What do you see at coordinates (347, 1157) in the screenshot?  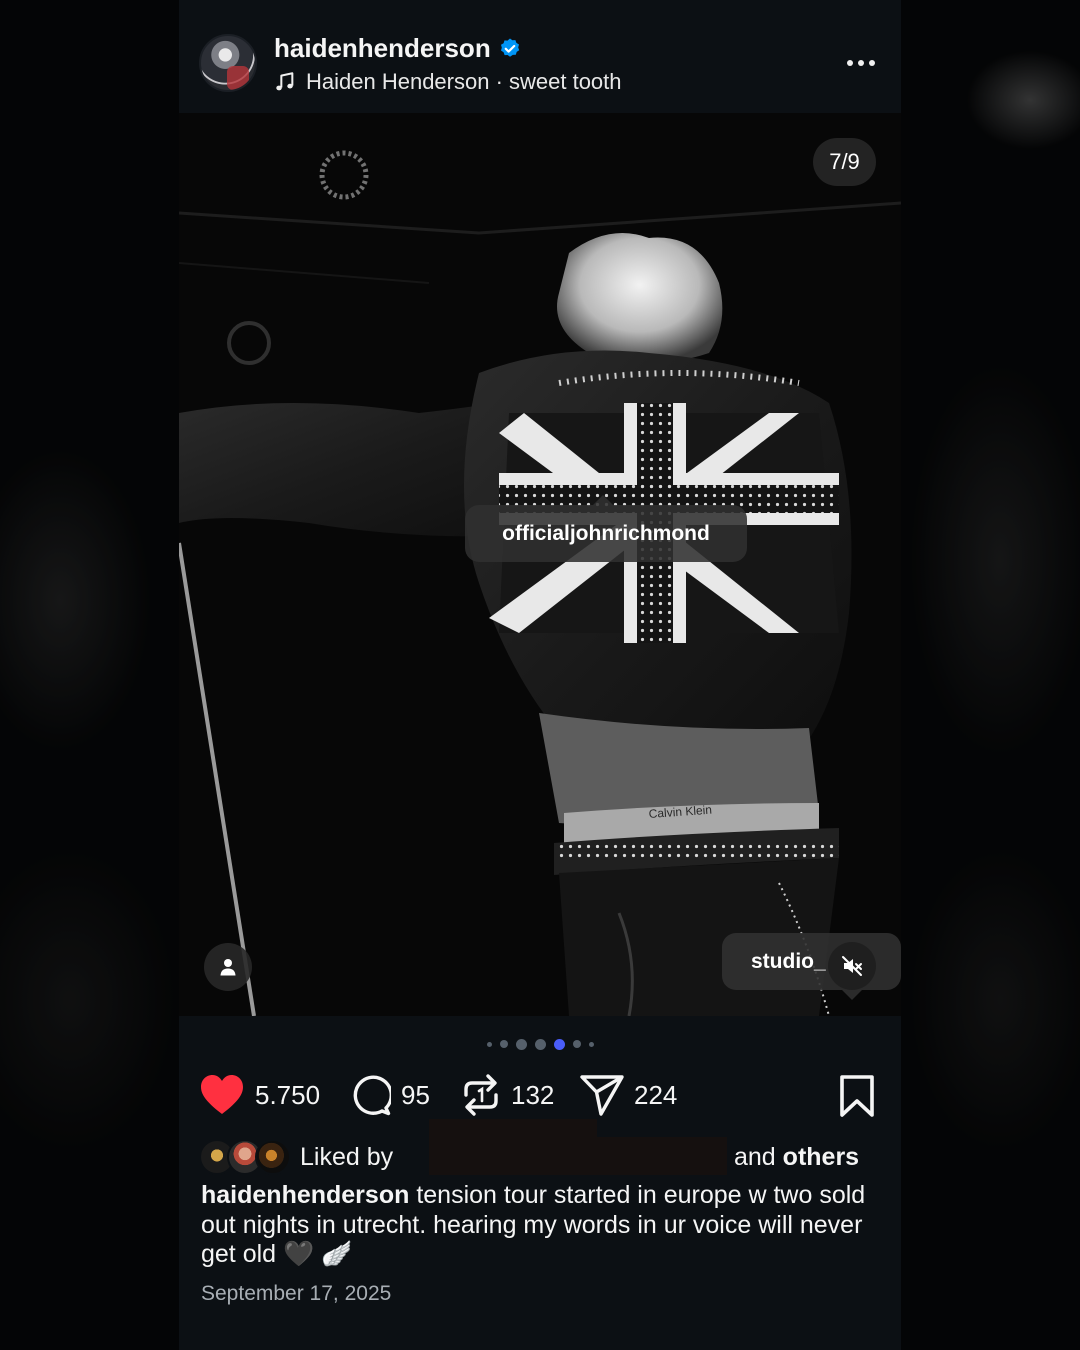 I see `liked-by-label: Liked by` at bounding box center [347, 1157].